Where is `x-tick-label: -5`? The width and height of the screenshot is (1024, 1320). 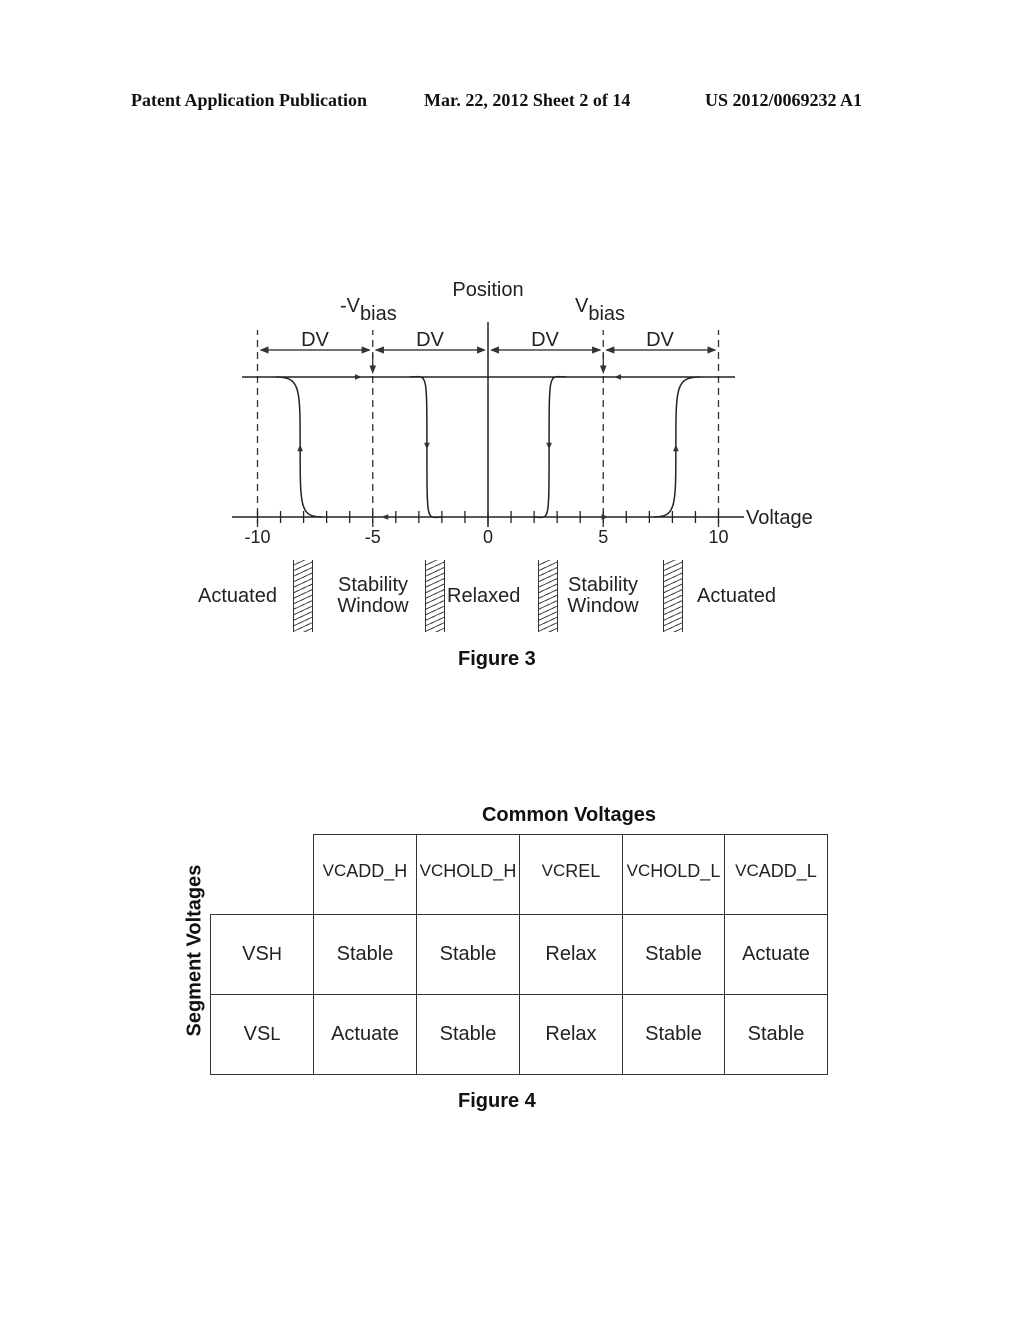 x-tick-label: -5 is located at coordinates (373, 537).